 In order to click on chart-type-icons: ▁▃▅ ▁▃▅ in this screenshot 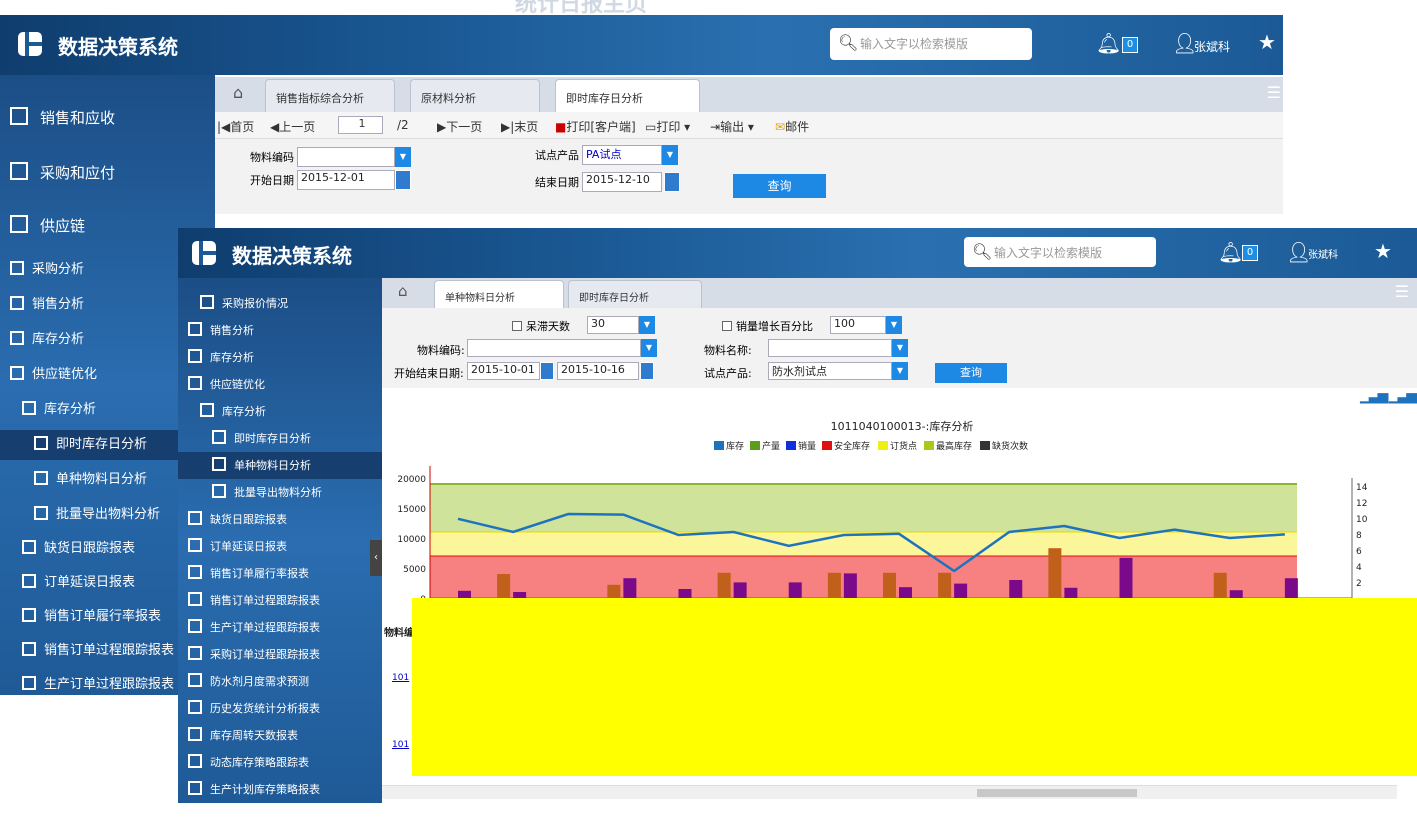, I will do `click(1388, 396)`.